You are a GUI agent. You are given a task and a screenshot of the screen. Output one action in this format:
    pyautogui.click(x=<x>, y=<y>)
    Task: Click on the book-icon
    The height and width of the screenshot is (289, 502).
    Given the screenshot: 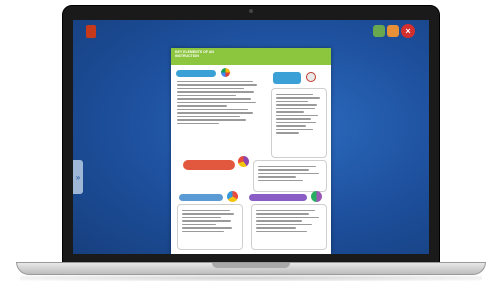 What is the action you would take?
    pyautogui.click(x=91, y=31)
    